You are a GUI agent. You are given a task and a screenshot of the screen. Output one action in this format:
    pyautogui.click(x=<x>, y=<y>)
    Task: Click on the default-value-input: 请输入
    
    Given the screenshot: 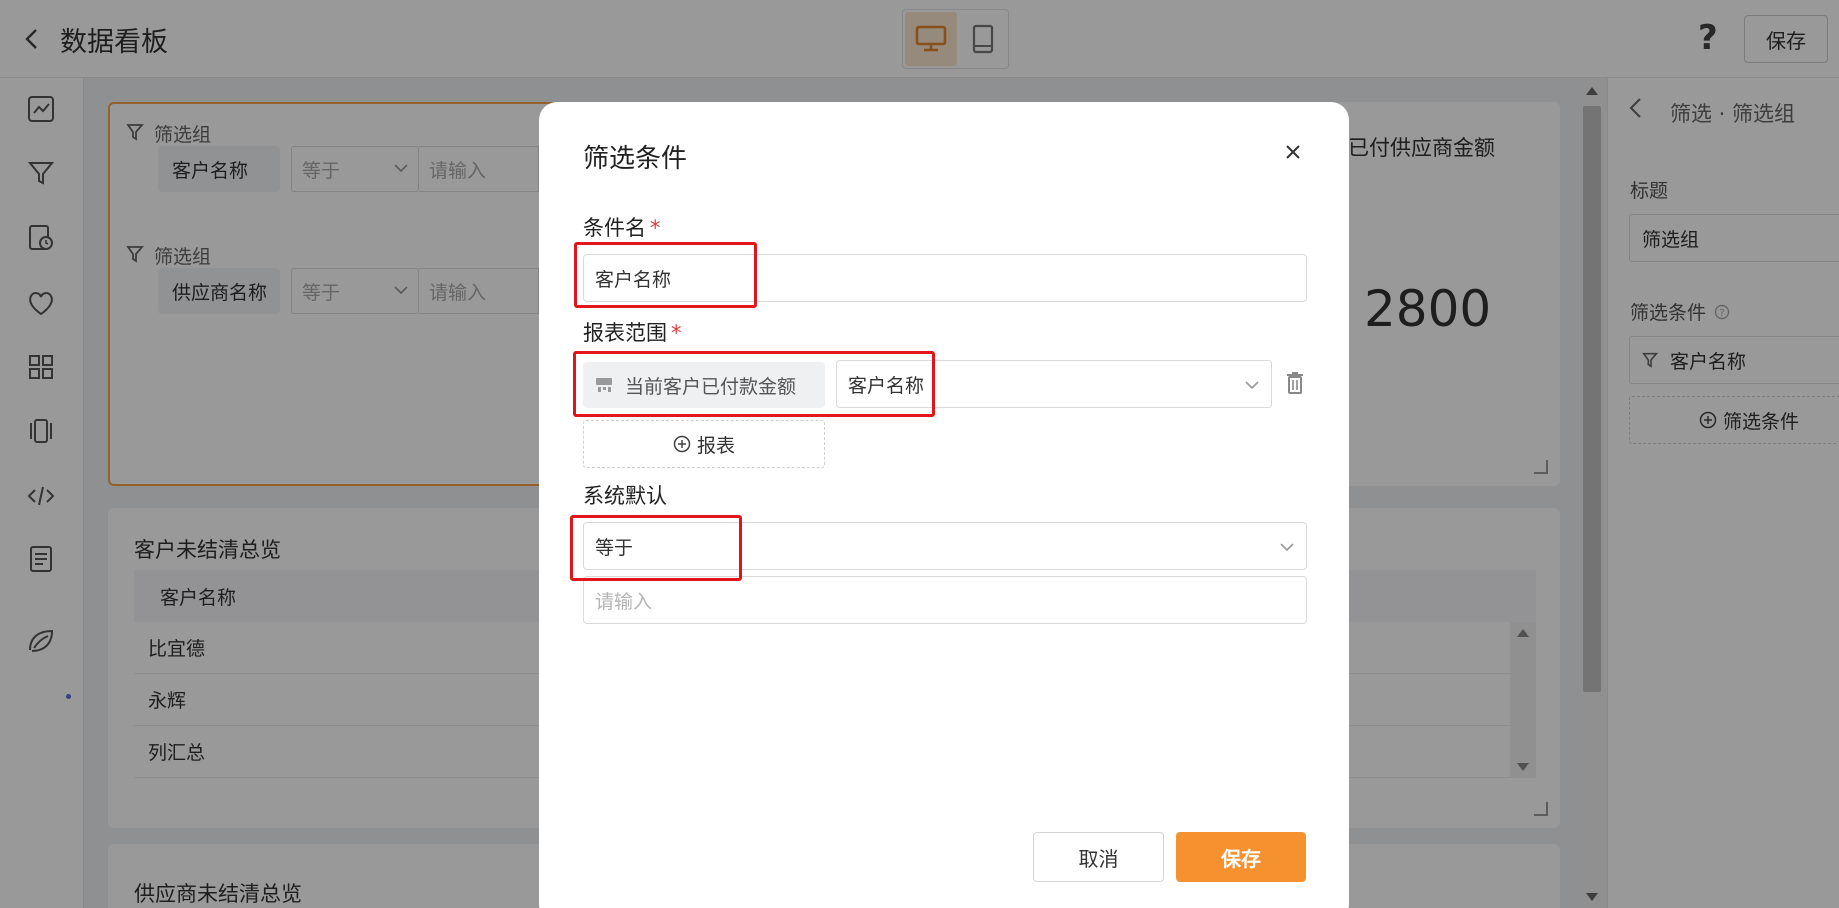 What is the action you would take?
    pyautogui.click(x=945, y=600)
    